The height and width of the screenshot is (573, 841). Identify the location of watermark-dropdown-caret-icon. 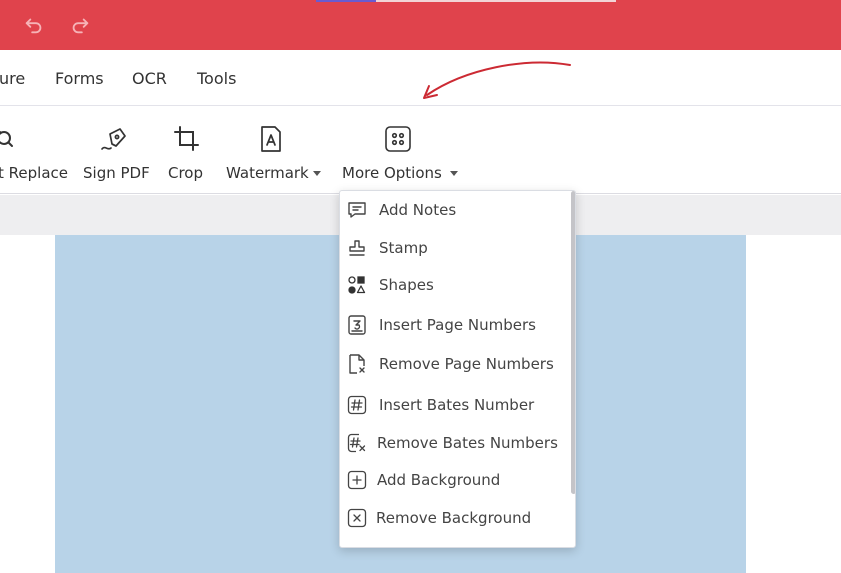
(317, 173).